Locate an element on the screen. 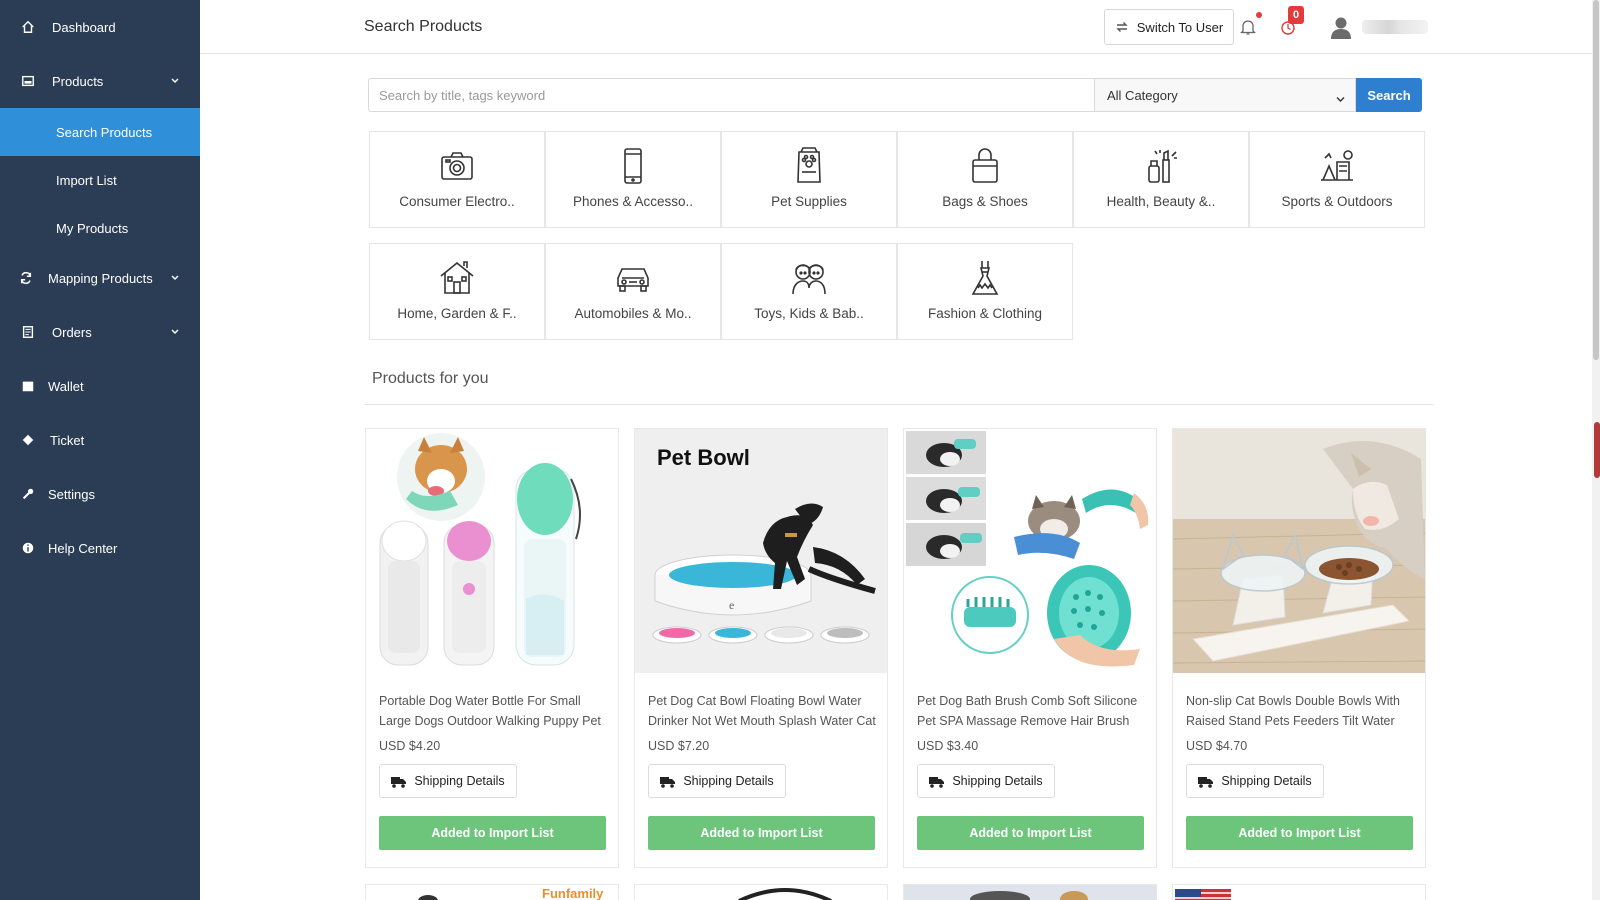 The width and height of the screenshot is (1600, 900). category-tile: Bags & Shoes is located at coordinates (985, 179).